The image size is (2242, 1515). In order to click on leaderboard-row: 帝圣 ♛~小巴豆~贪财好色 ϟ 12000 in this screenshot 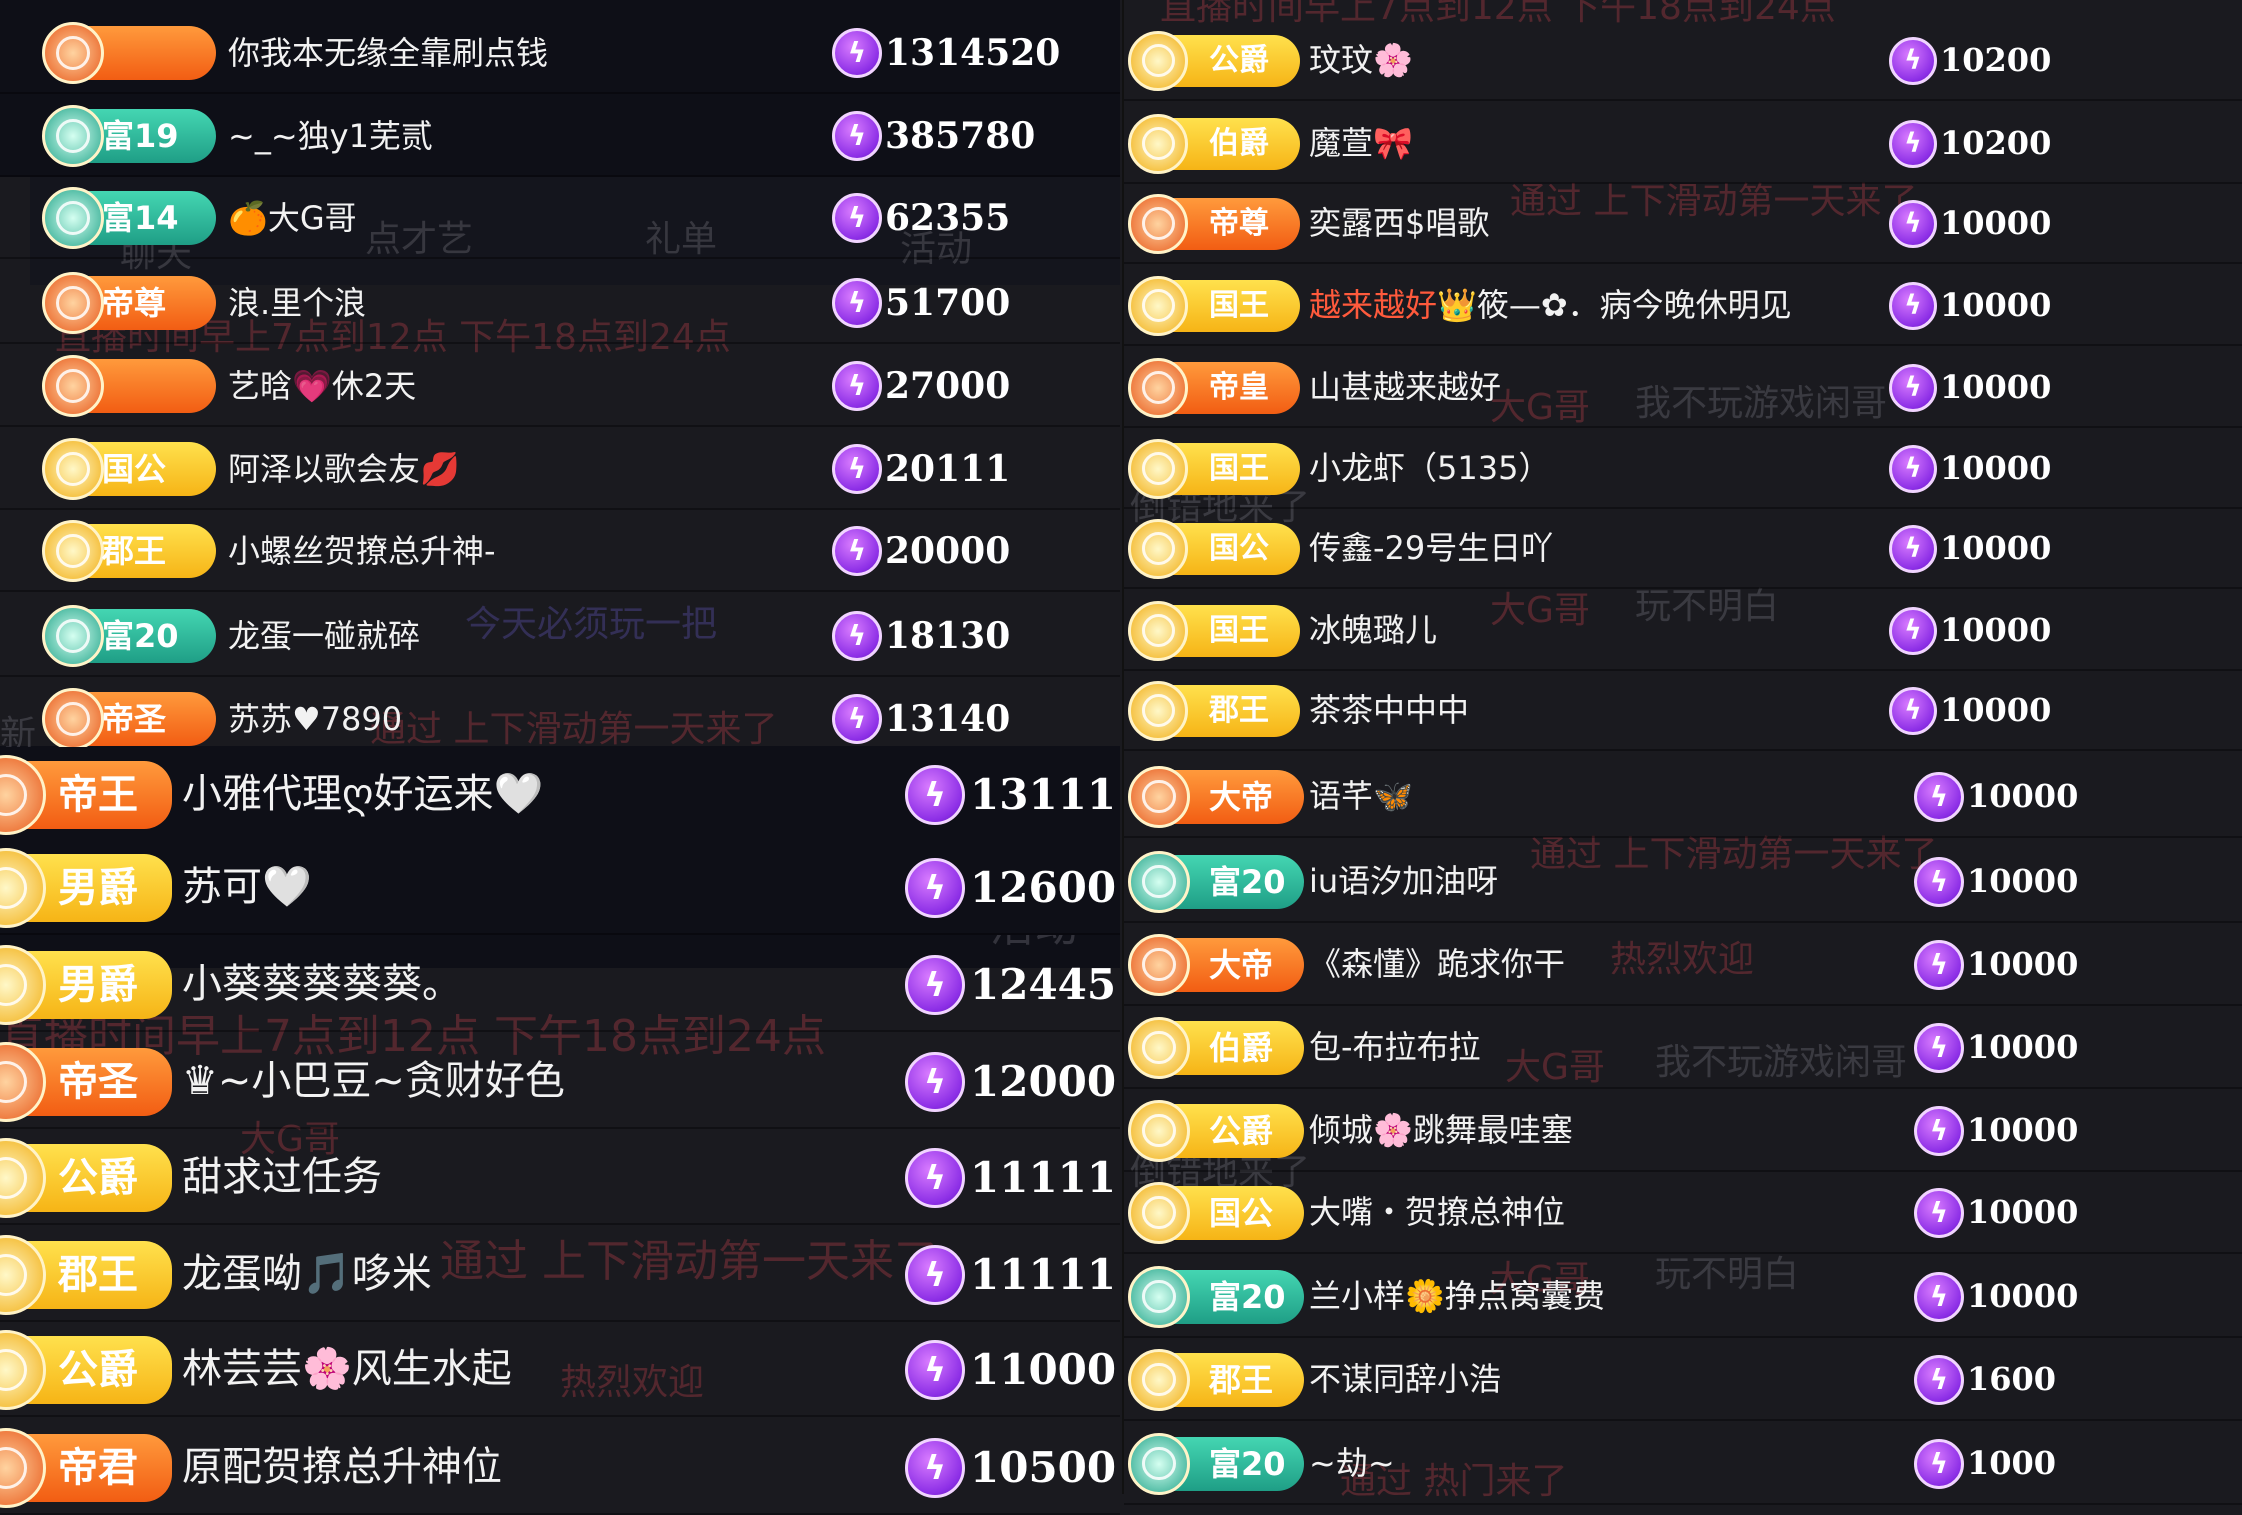, I will do `click(560, 1081)`.